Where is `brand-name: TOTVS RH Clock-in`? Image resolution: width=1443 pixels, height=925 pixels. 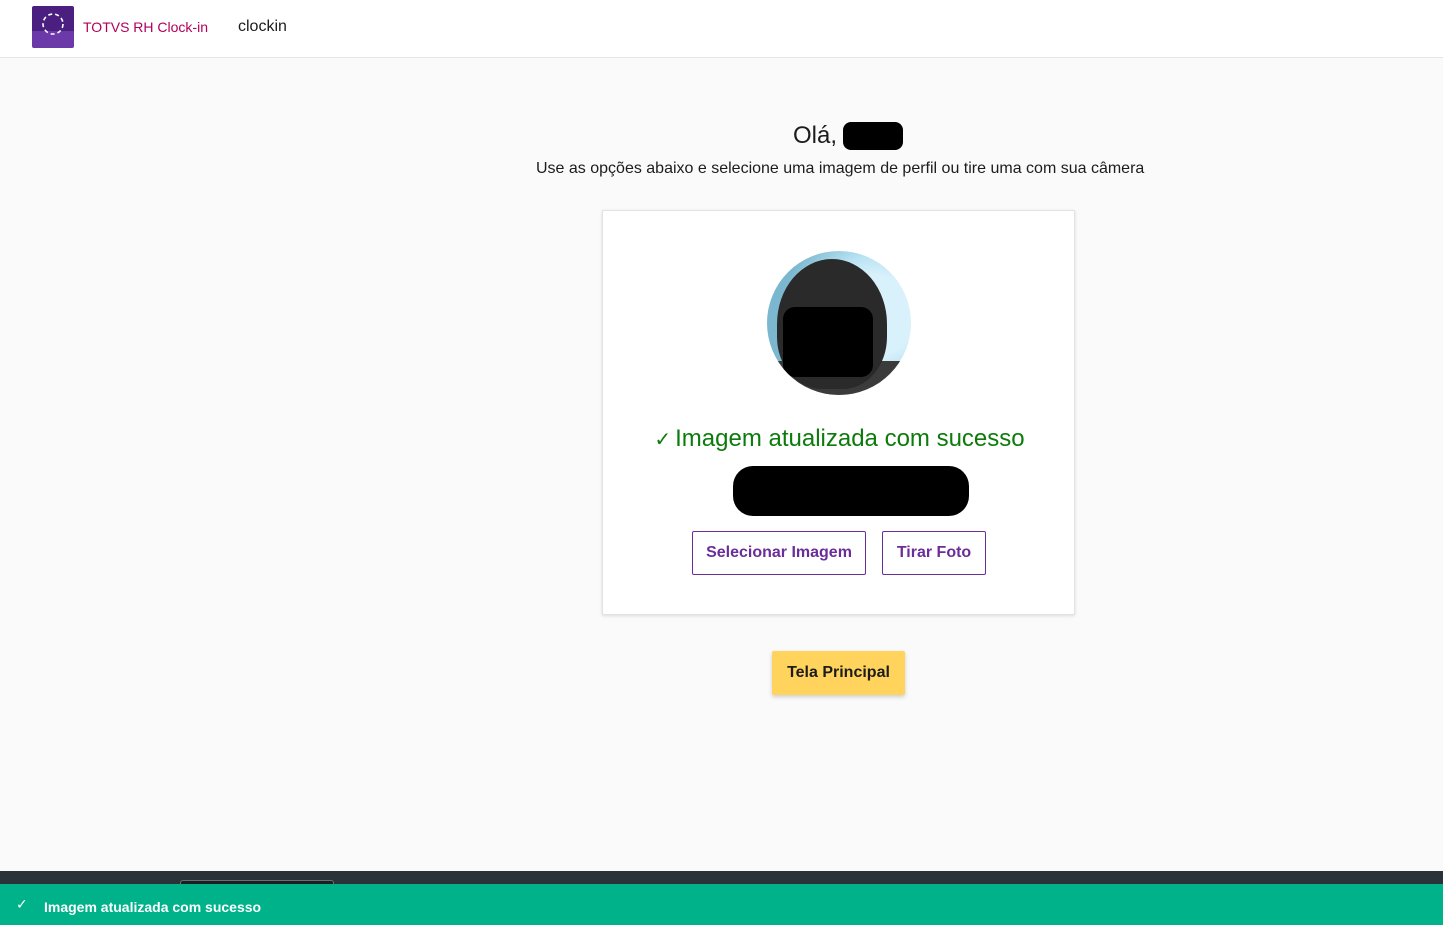 brand-name: TOTVS RH Clock-in is located at coordinates (145, 27).